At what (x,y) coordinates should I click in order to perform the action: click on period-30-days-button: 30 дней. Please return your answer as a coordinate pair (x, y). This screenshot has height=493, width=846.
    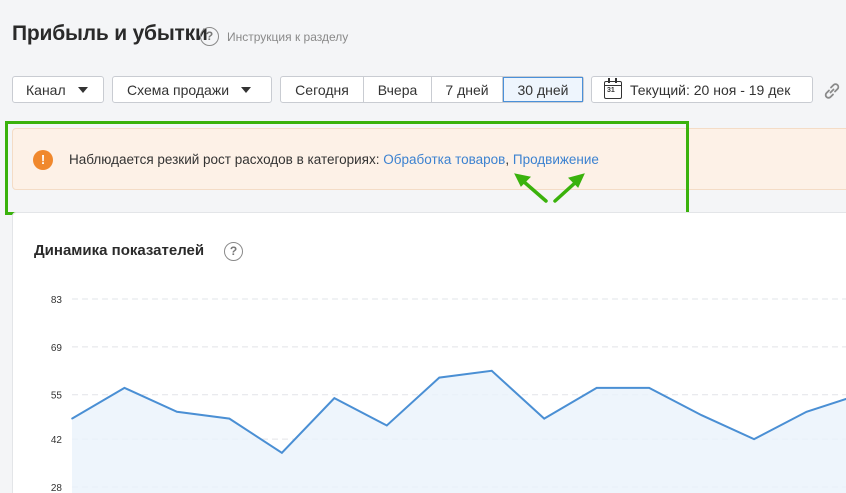
    Looking at the image, I should click on (543, 89).